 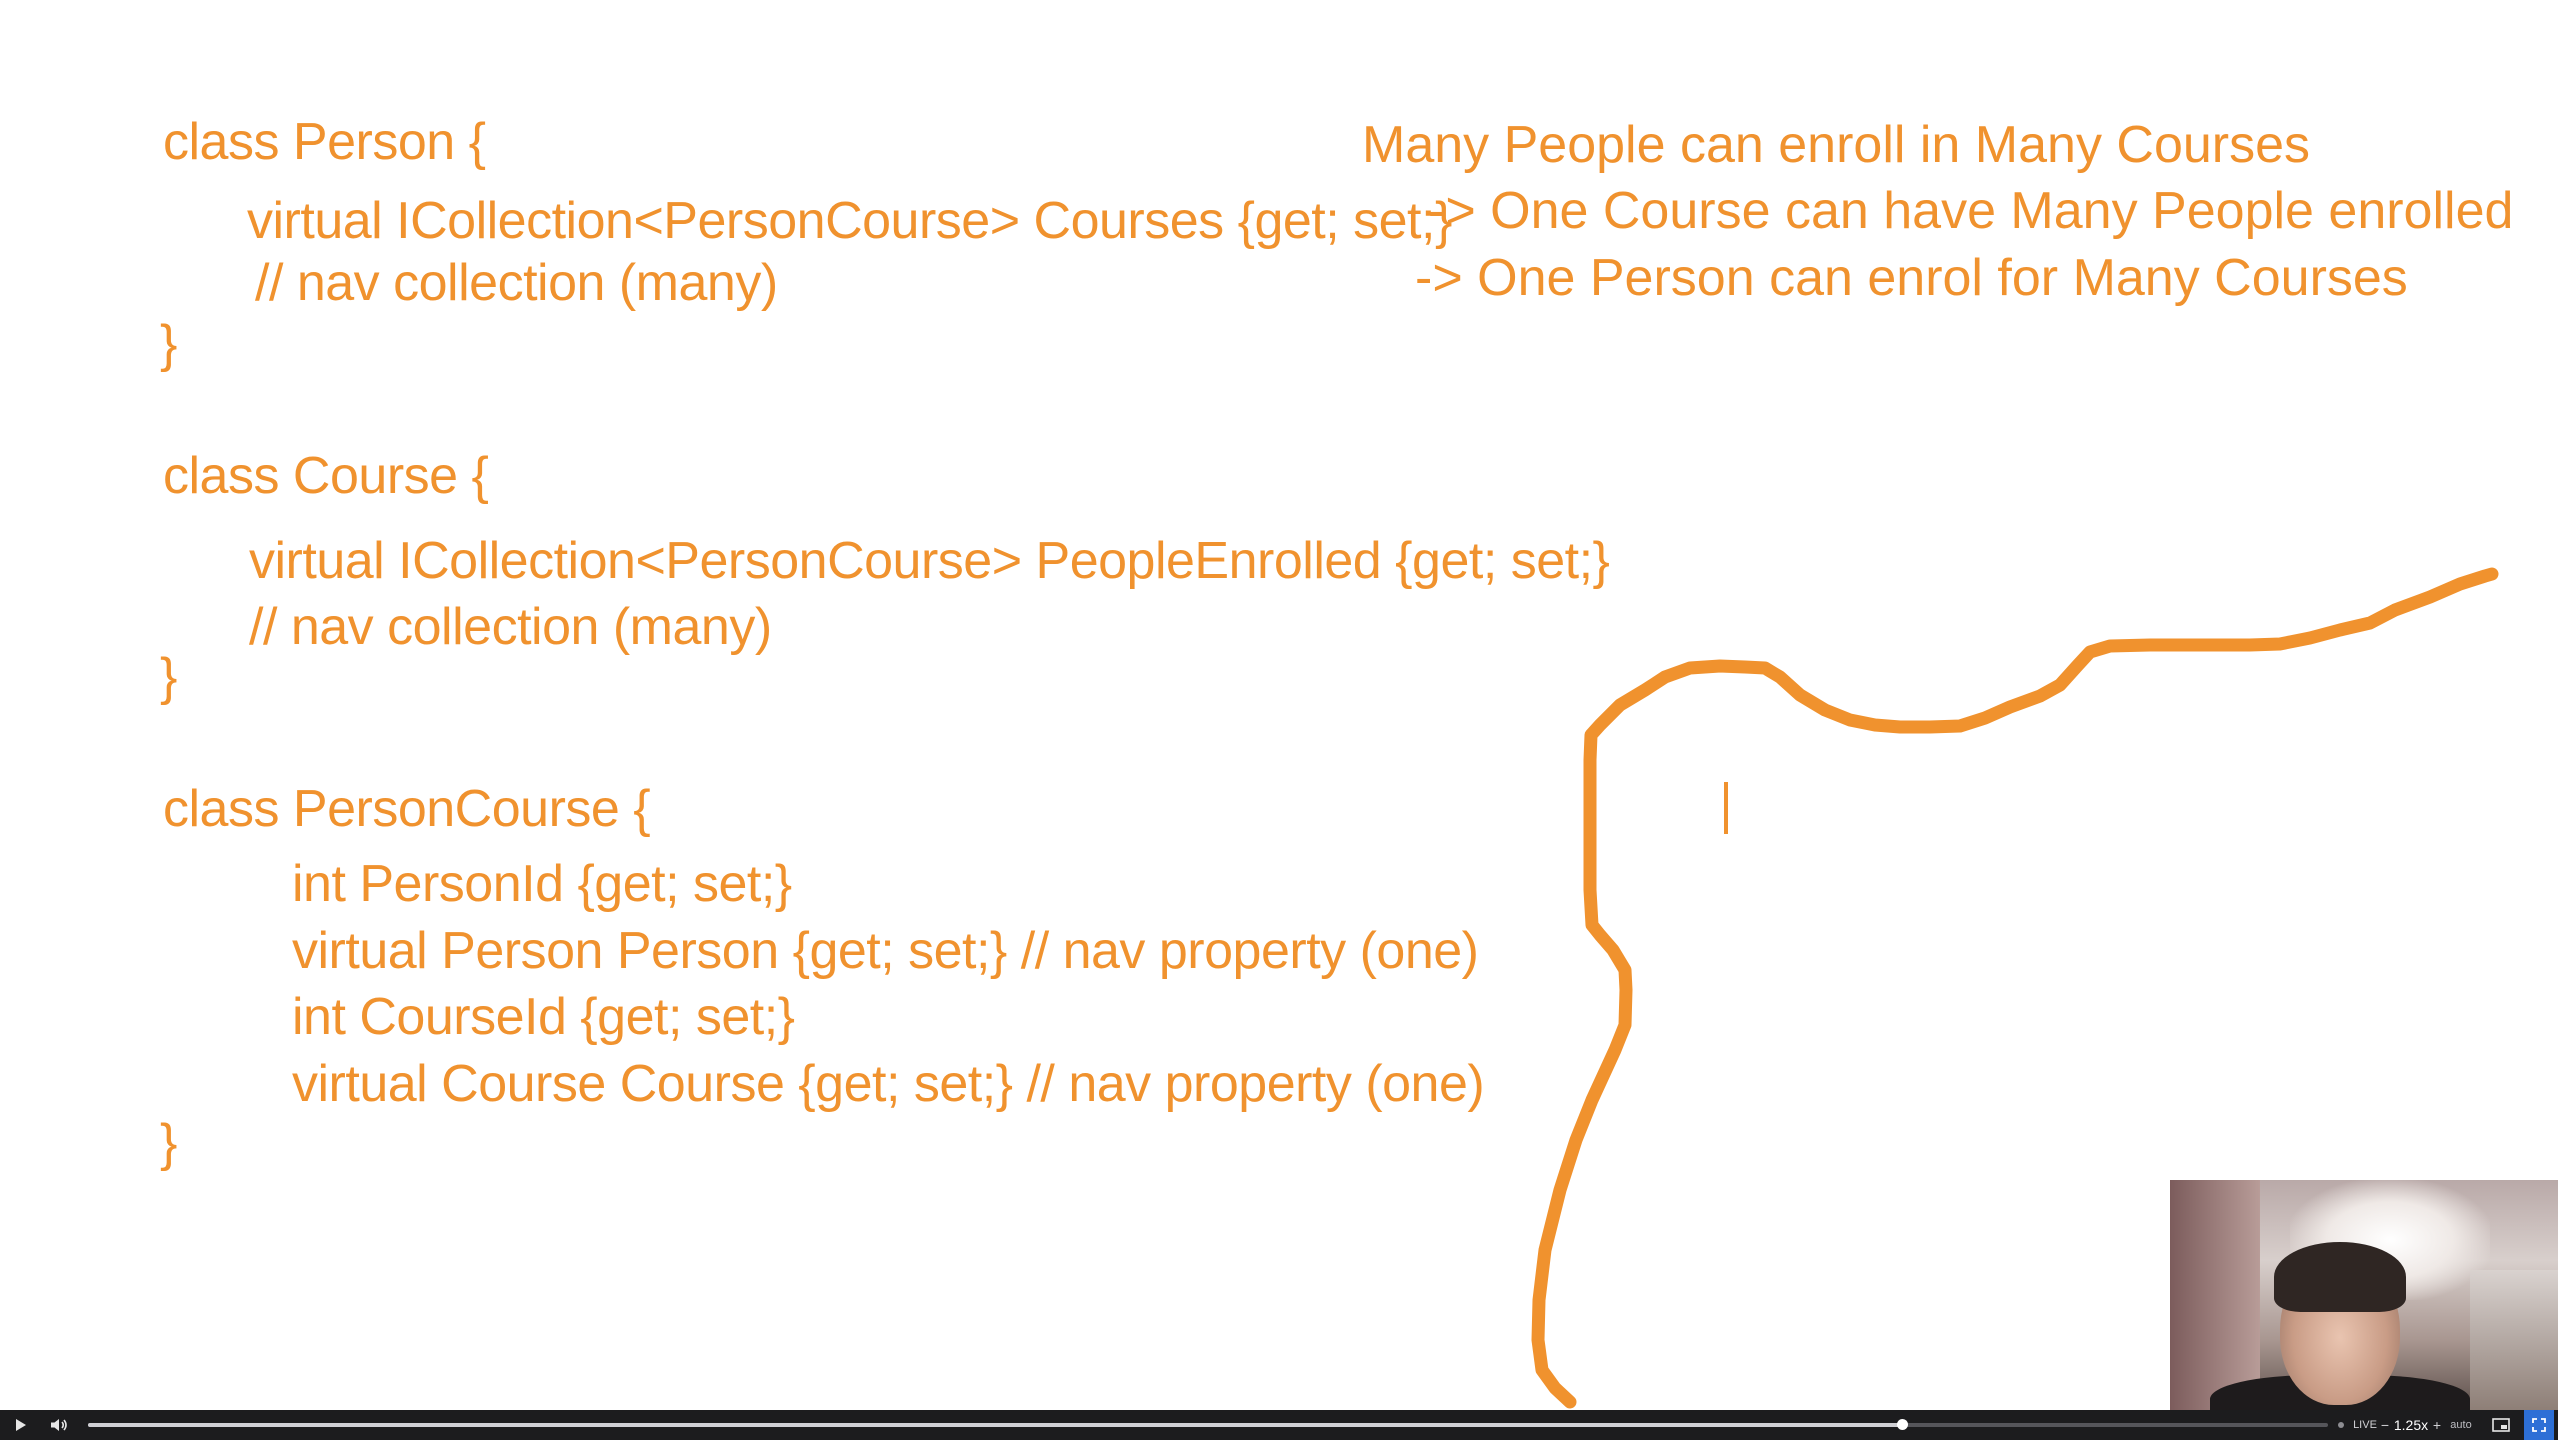 What do you see at coordinates (2461, 1425) in the screenshot?
I see `quality-selector: auto` at bounding box center [2461, 1425].